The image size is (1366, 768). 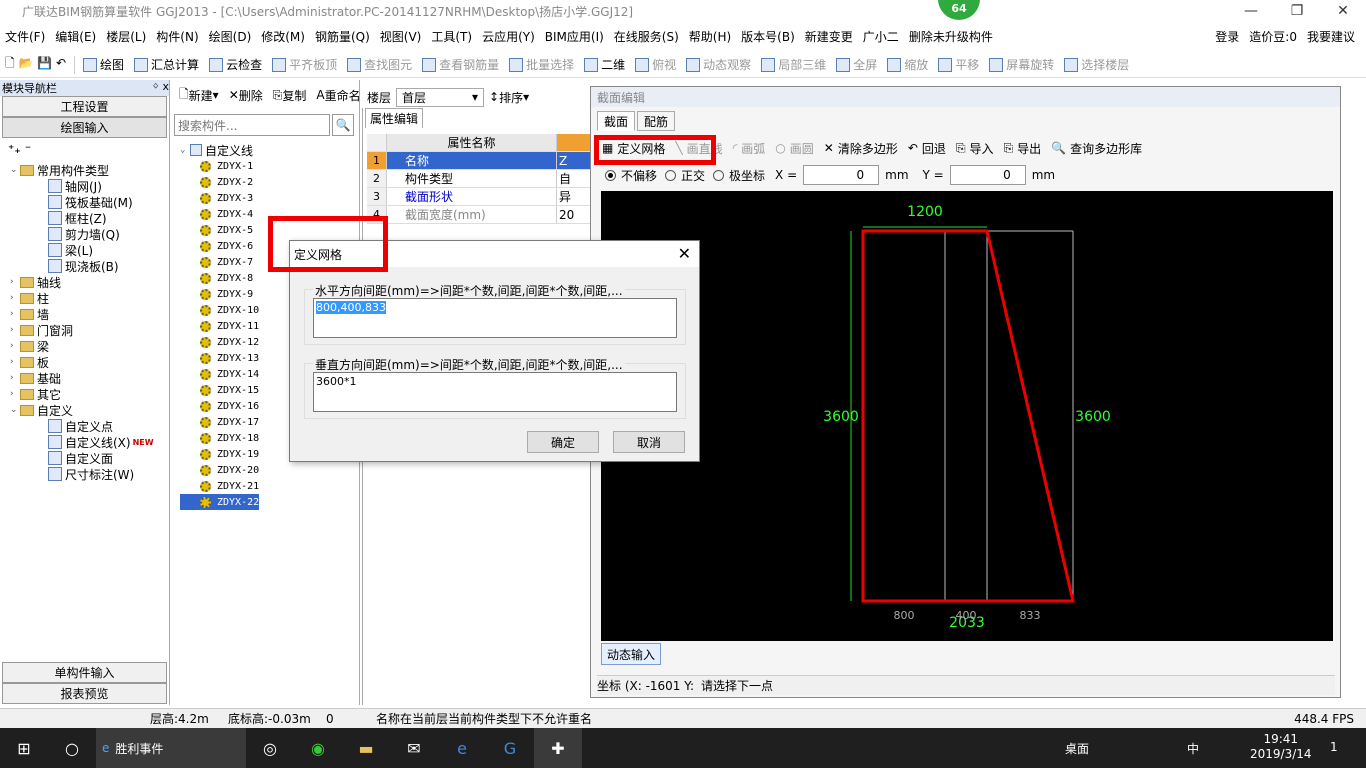 I want to click on sort-button: ↕ 排序 ▾, so click(x=509, y=97).